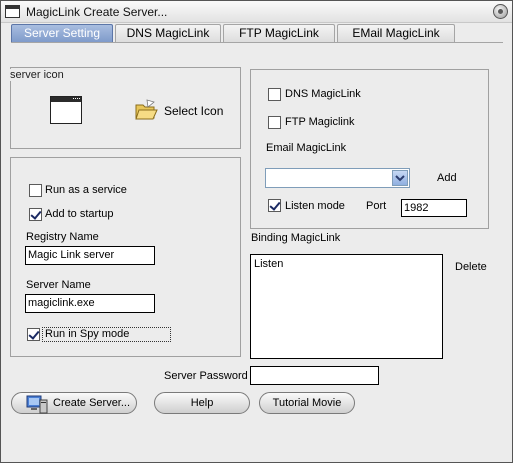 The image size is (513, 463). Describe the element at coordinates (337, 178) in the screenshot. I see `email-magiclink-dropdown` at that location.